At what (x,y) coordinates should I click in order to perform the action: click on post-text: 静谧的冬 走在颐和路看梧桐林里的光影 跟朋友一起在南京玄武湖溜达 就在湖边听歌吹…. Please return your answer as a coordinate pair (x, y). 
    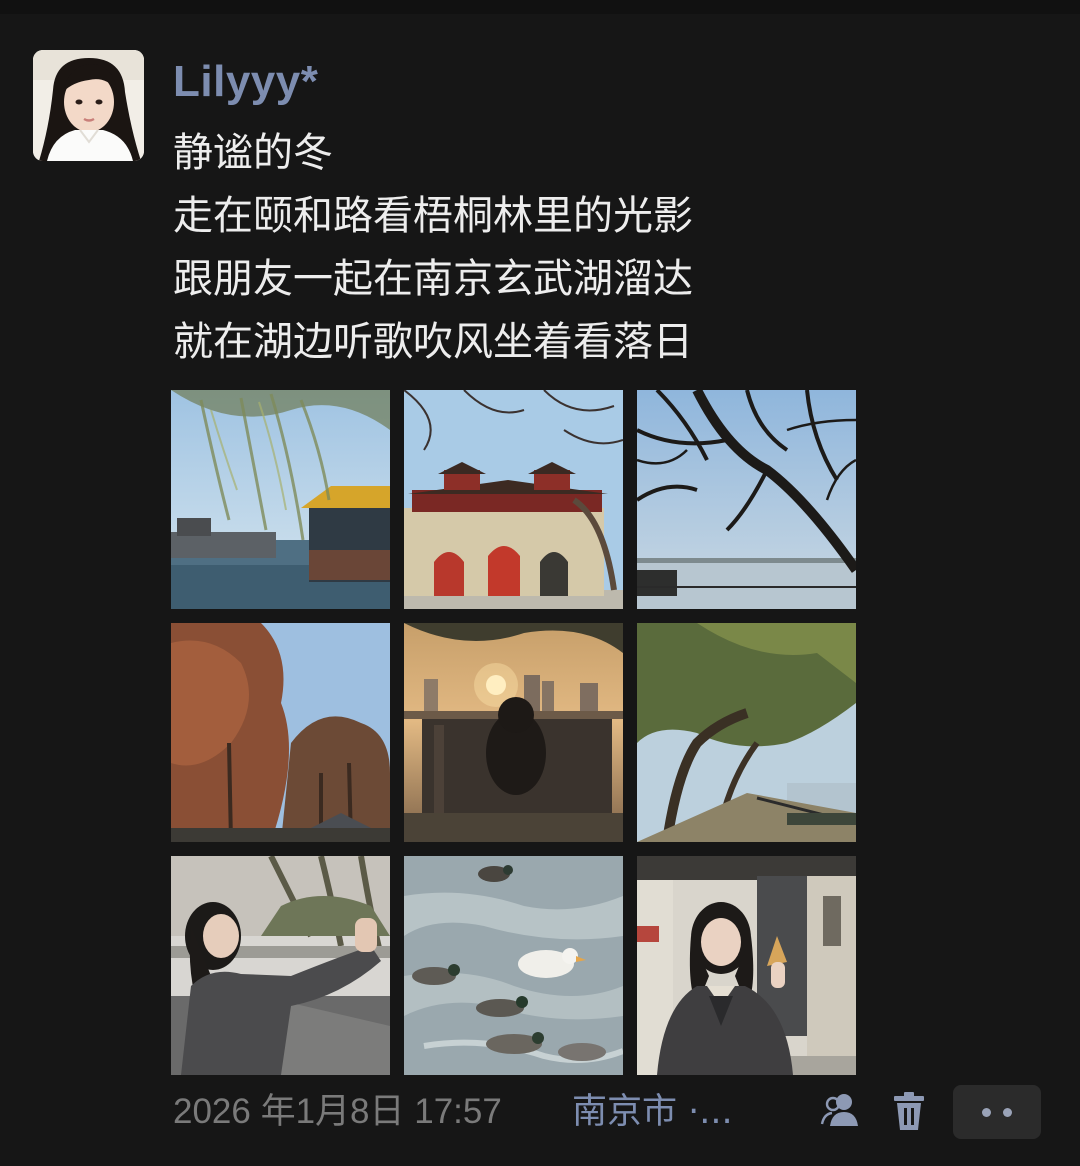
    Looking at the image, I should click on (523, 248).